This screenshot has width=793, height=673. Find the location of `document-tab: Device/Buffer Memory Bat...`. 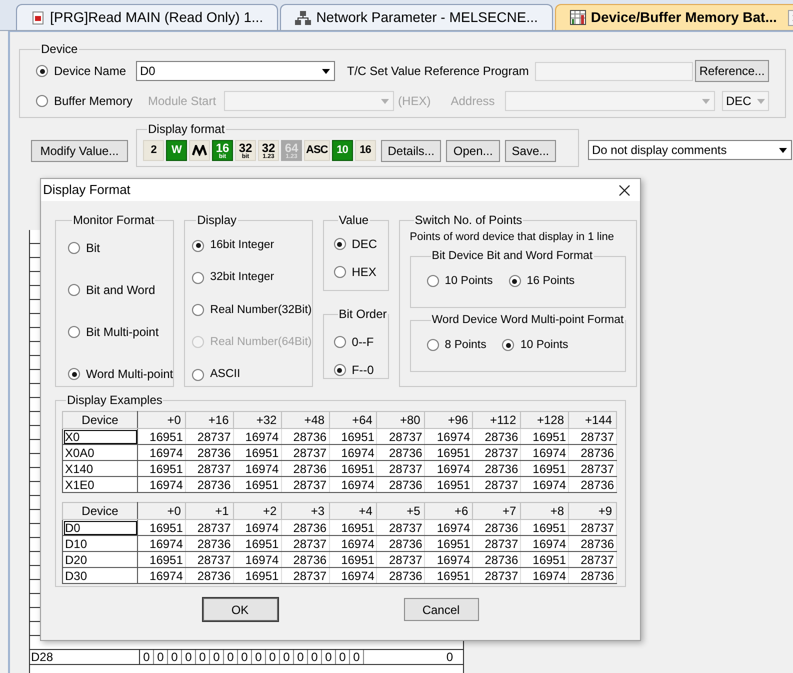

document-tab: Device/Buffer Memory Bat... is located at coordinates (673, 17).